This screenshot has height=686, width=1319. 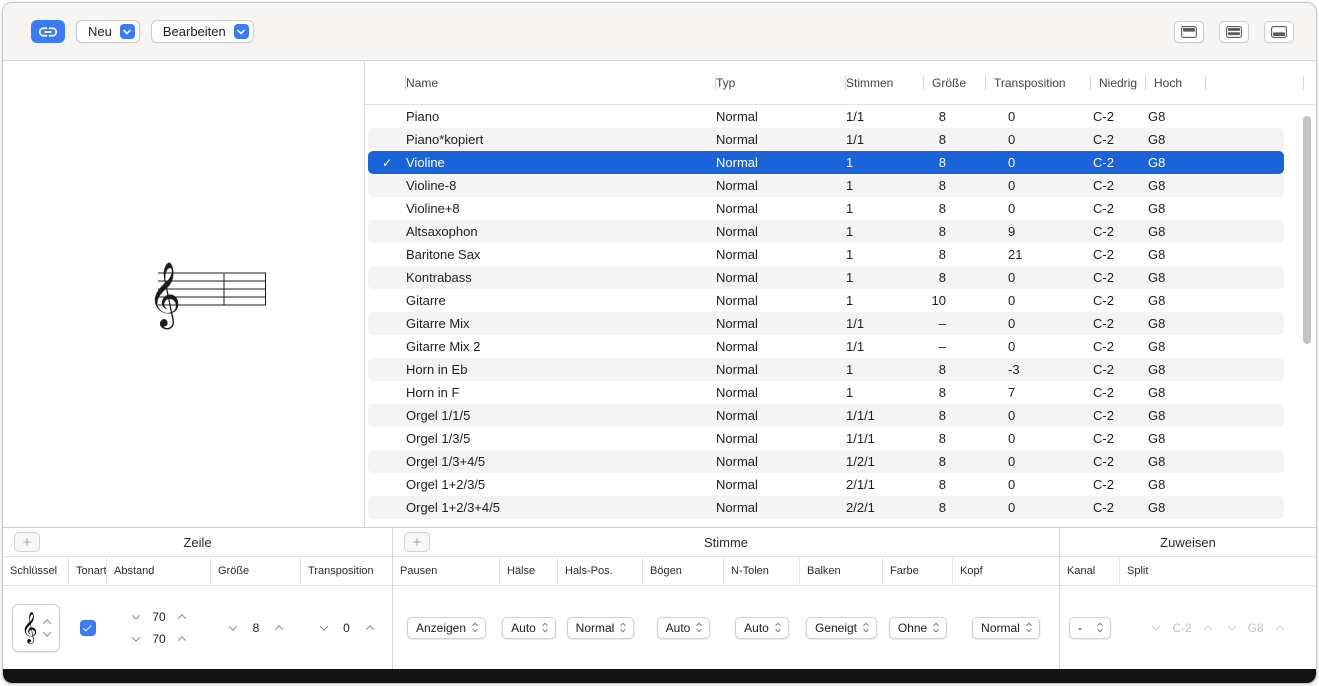 I want to click on kopf-value: Normal, so click(x=1000, y=627).